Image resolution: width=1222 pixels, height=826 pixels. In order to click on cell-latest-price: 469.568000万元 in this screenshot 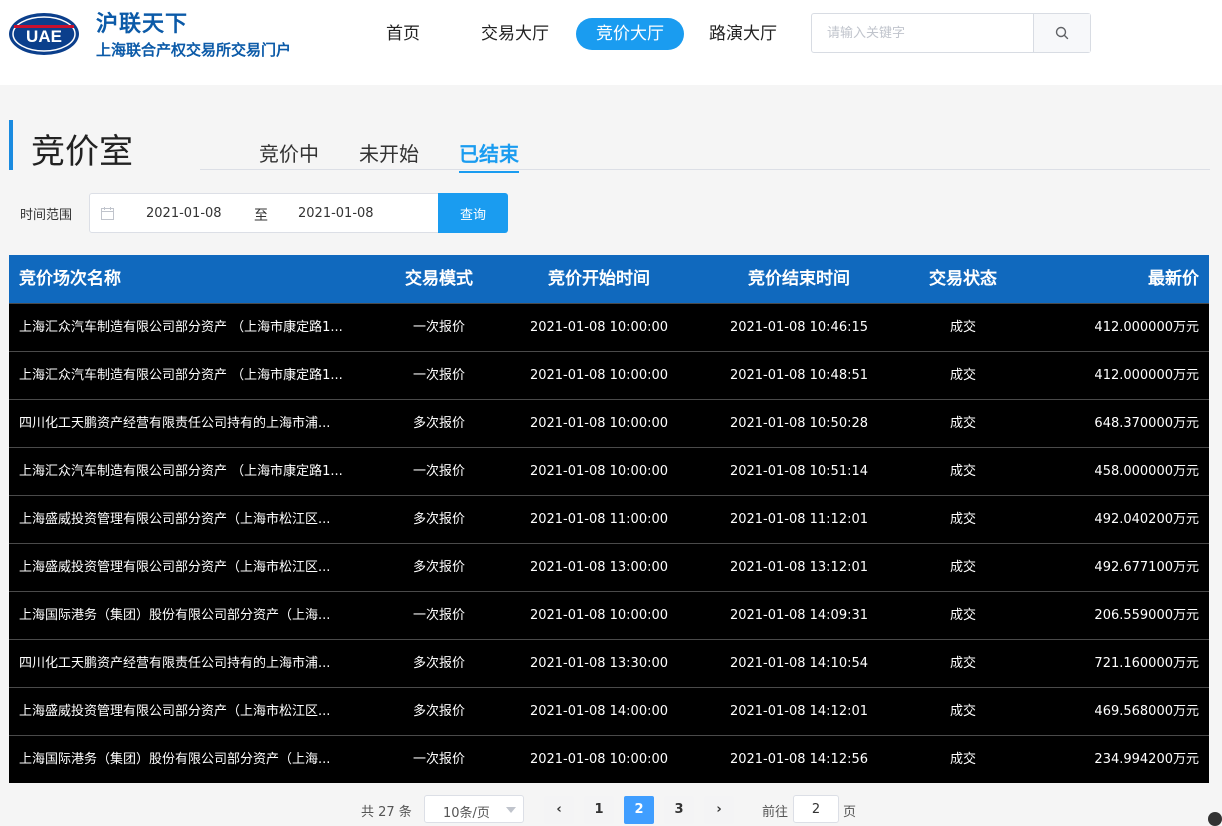, I will do `click(1146, 711)`.